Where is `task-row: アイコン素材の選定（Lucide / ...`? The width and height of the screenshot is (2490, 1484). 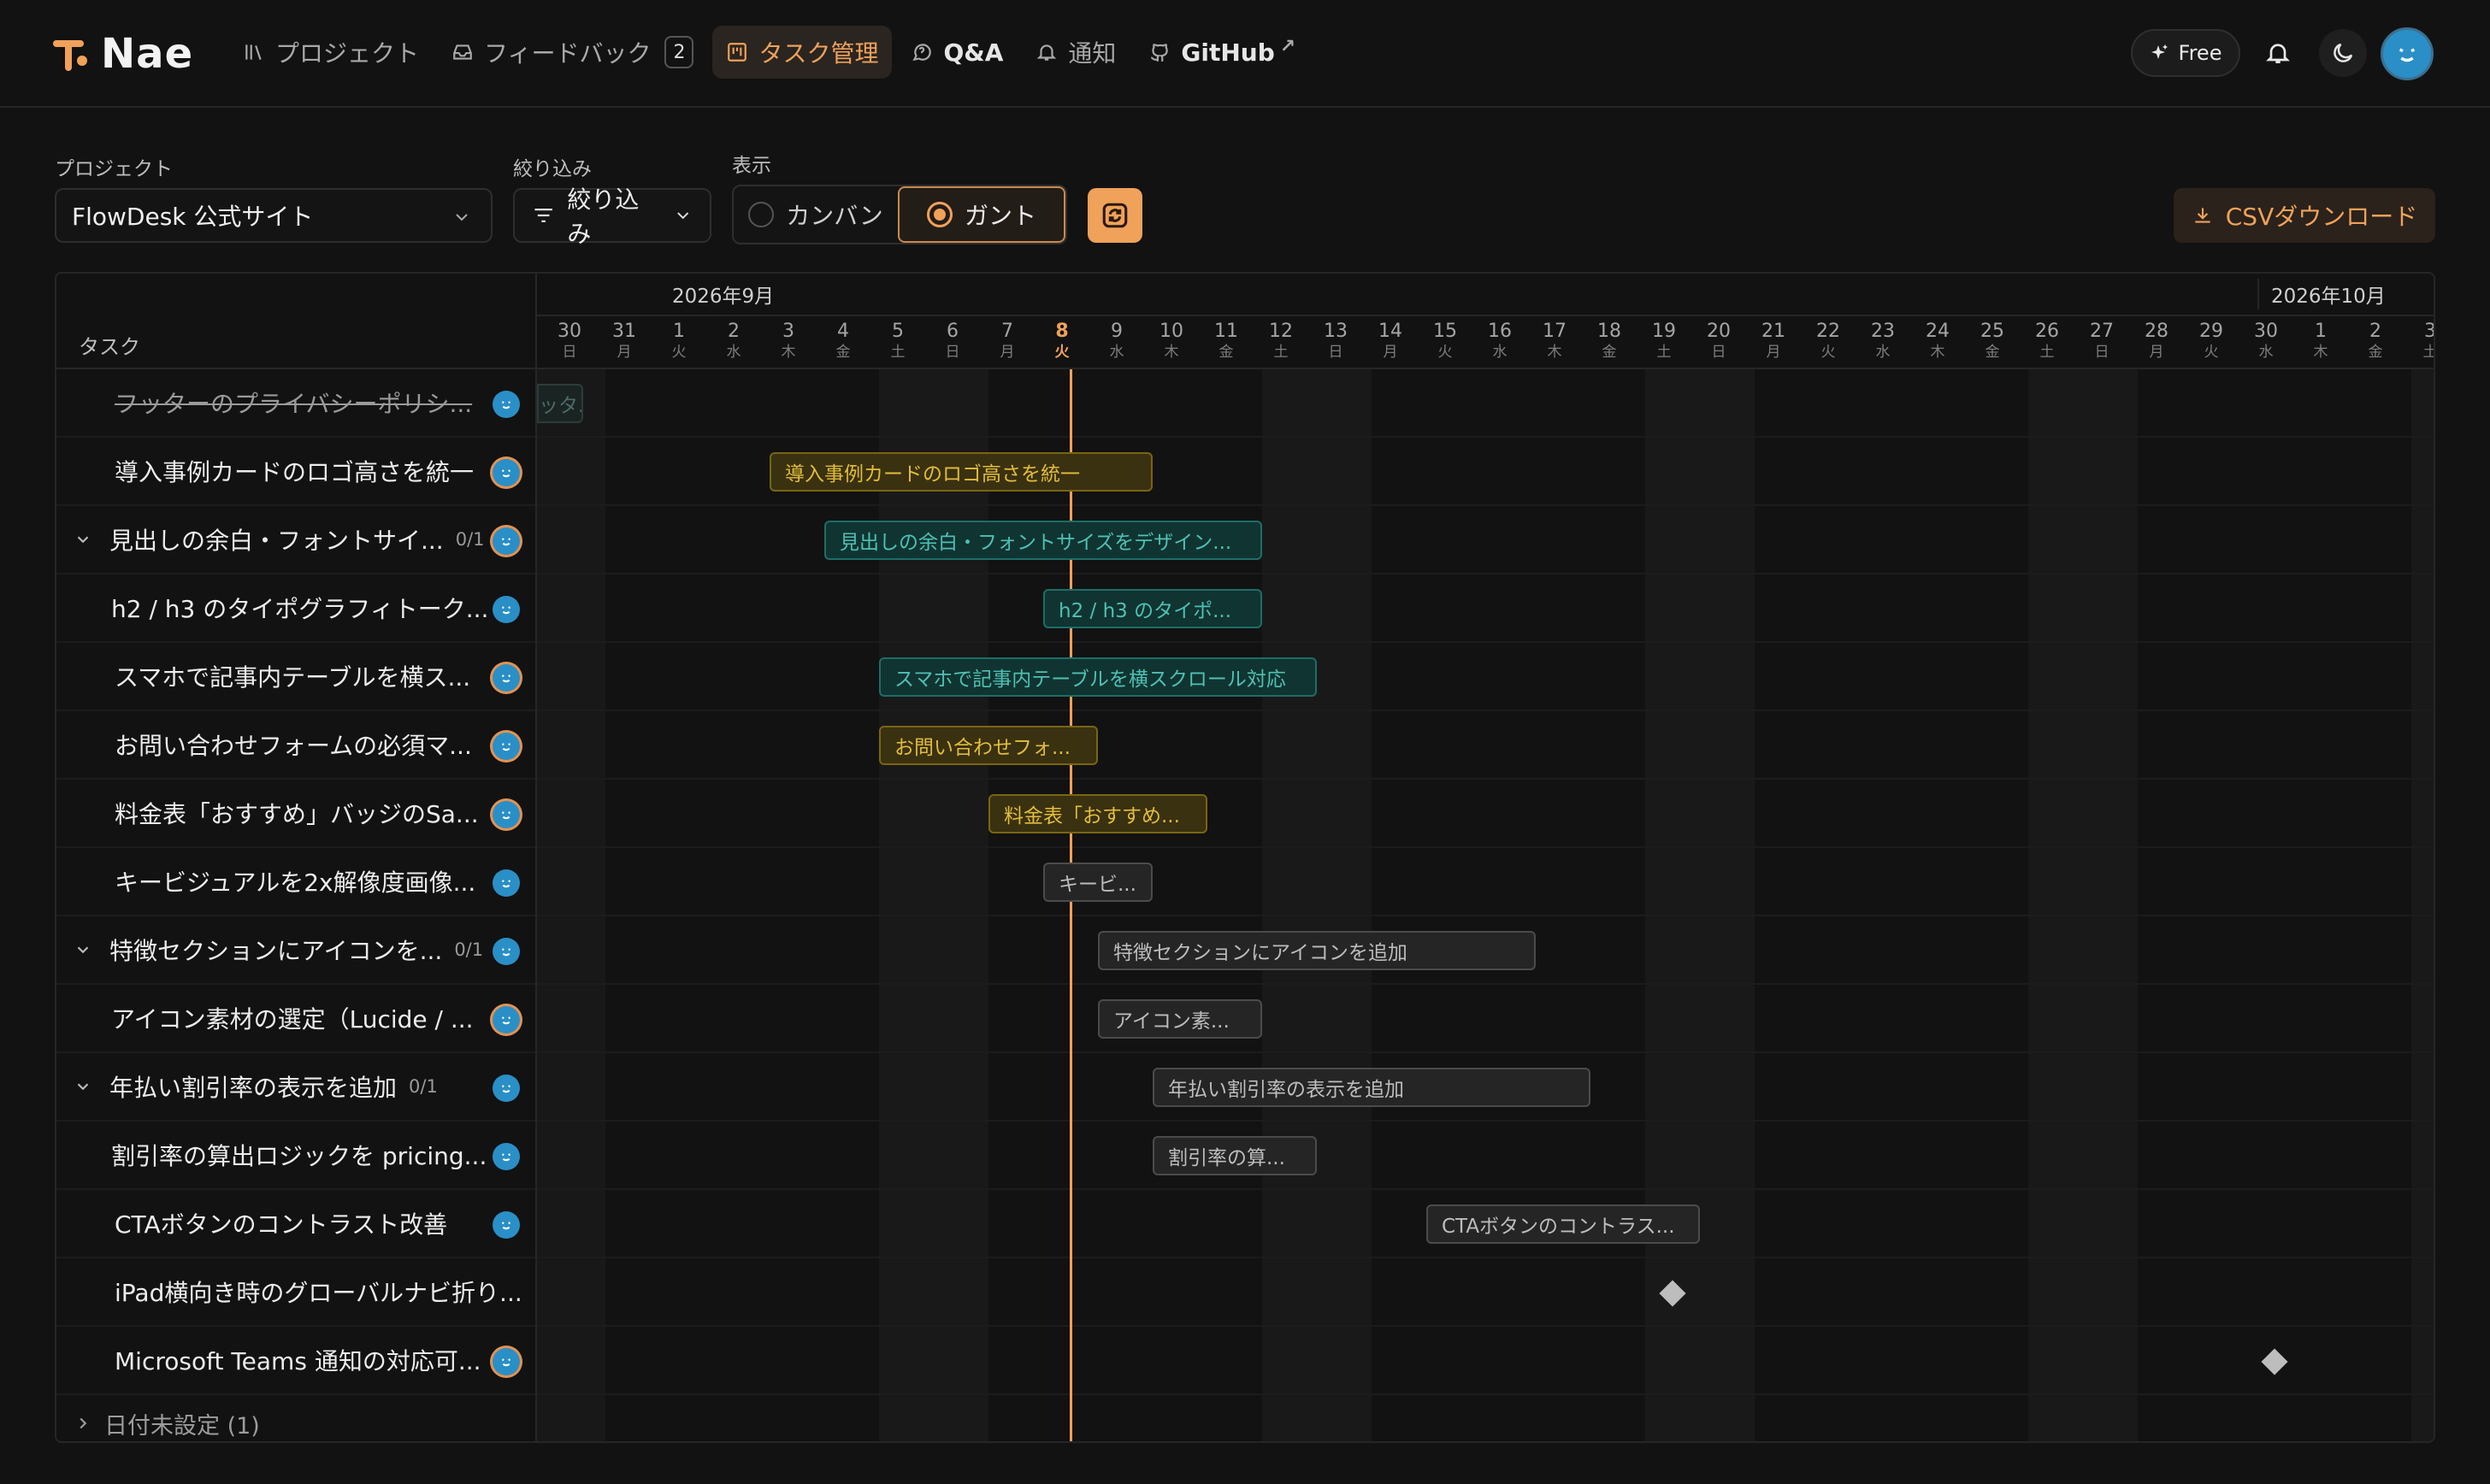 task-row: アイコン素材の選定（Lucide / ... is located at coordinates (295, 1019).